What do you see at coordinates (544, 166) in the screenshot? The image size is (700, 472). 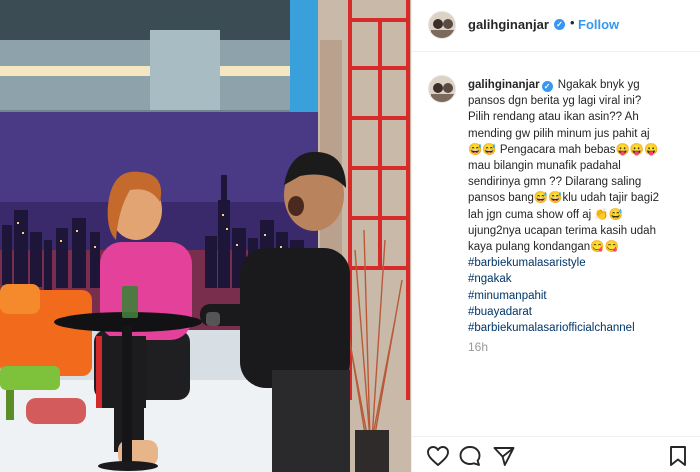 I see `caption-text-line: mau bilangin munafik padahal` at bounding box center [544, 166].